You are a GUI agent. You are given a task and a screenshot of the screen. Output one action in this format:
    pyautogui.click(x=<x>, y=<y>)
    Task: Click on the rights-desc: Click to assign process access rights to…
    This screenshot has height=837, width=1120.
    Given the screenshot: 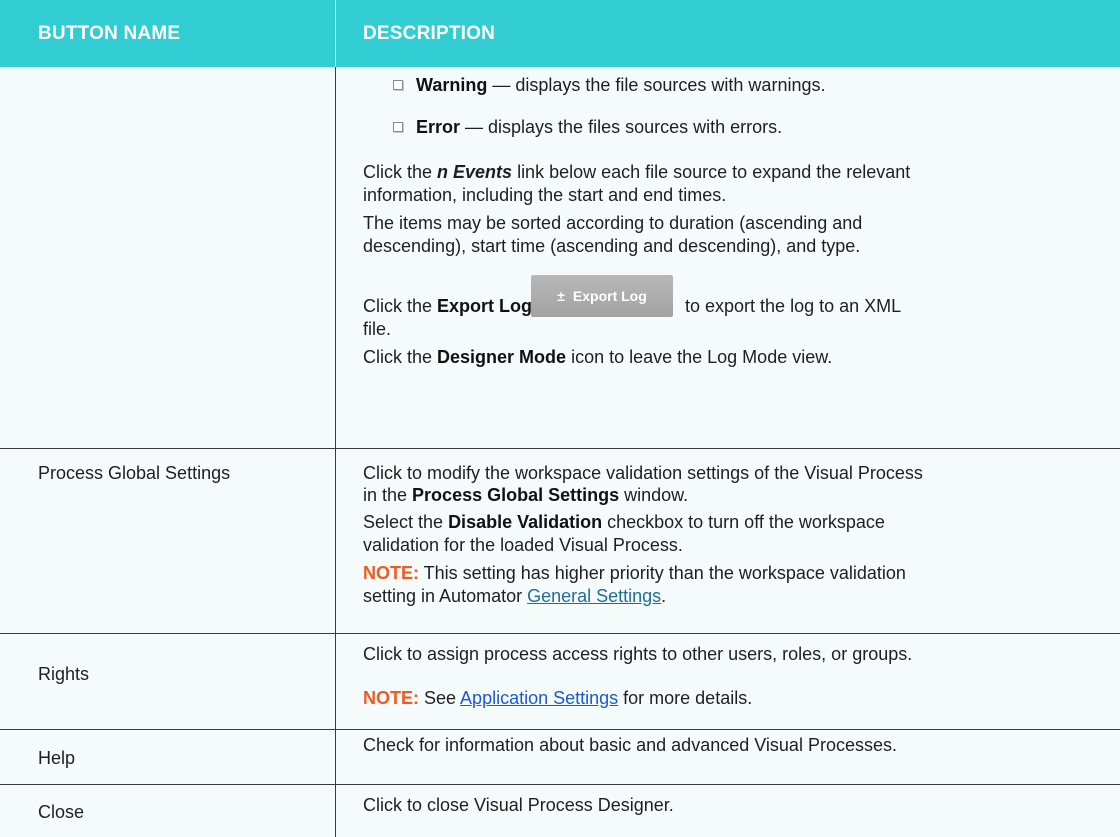 What is the action you would take?
    pyautogui.click(x=638, y=654)
    